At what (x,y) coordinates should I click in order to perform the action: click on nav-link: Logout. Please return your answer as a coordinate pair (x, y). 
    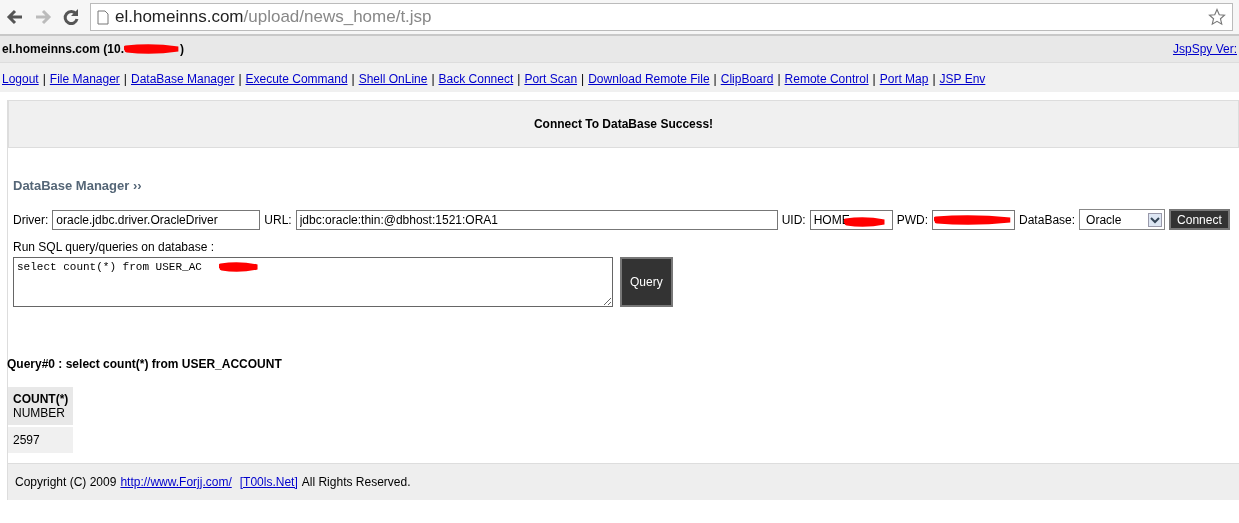
    Looking at the image, I should click on (20, 79).